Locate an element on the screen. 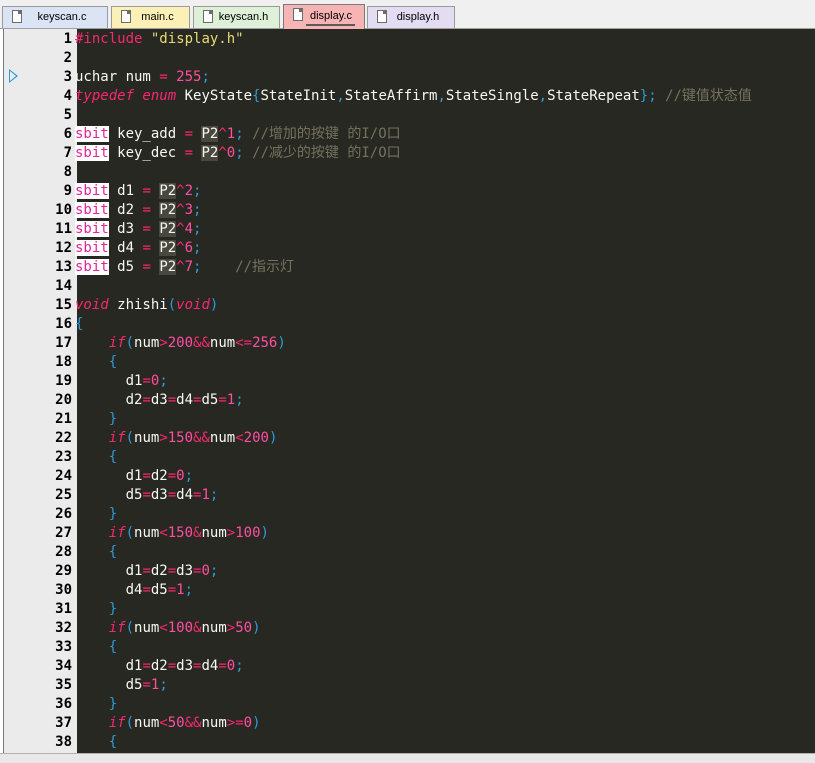 This screenshot has height=763, width=815. code-text: sbit d4 = P2^6; is located at coordinates (138, 248).